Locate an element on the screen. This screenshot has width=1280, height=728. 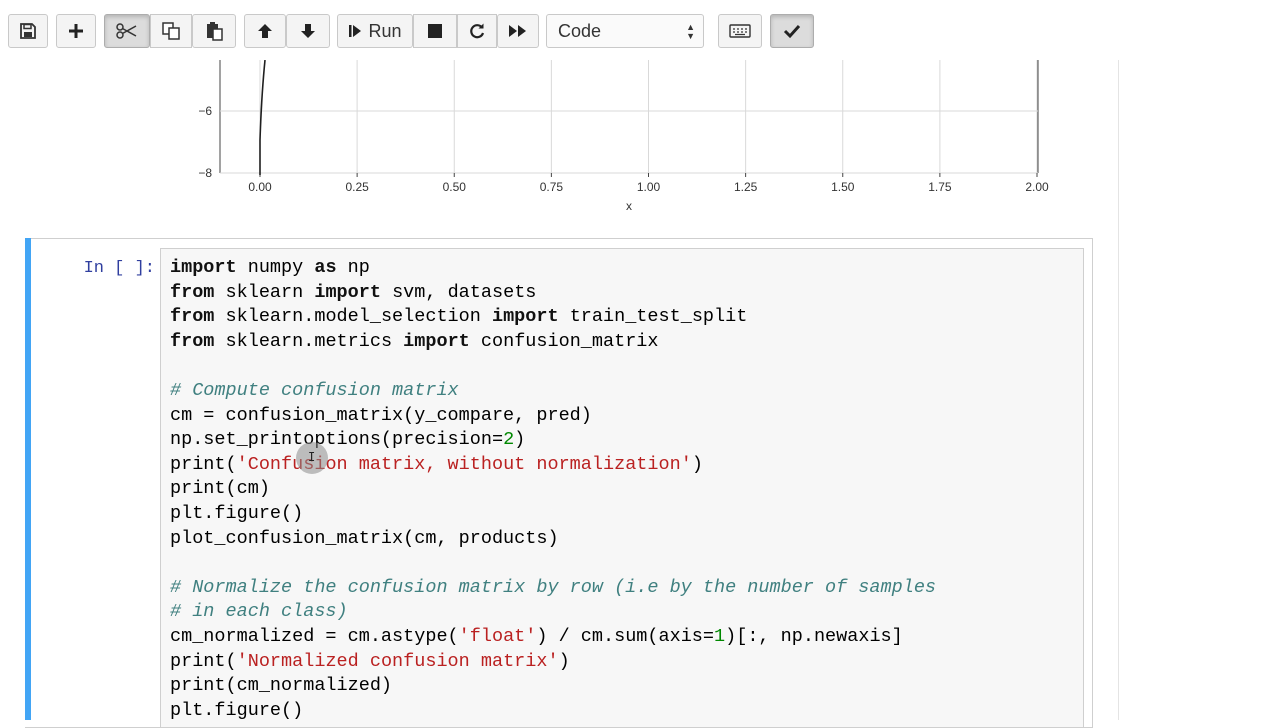
paste-icon is located at coordinates (215, 31).